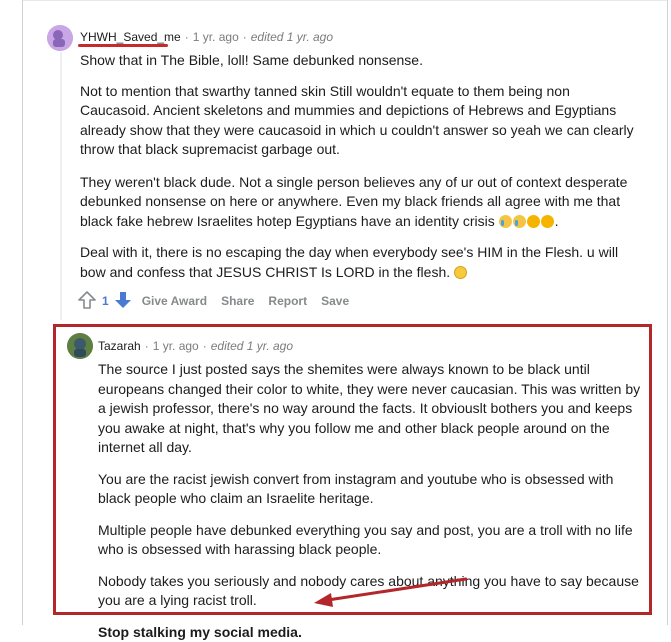  I want to click on comment-text-end: ., so click(557, 221).